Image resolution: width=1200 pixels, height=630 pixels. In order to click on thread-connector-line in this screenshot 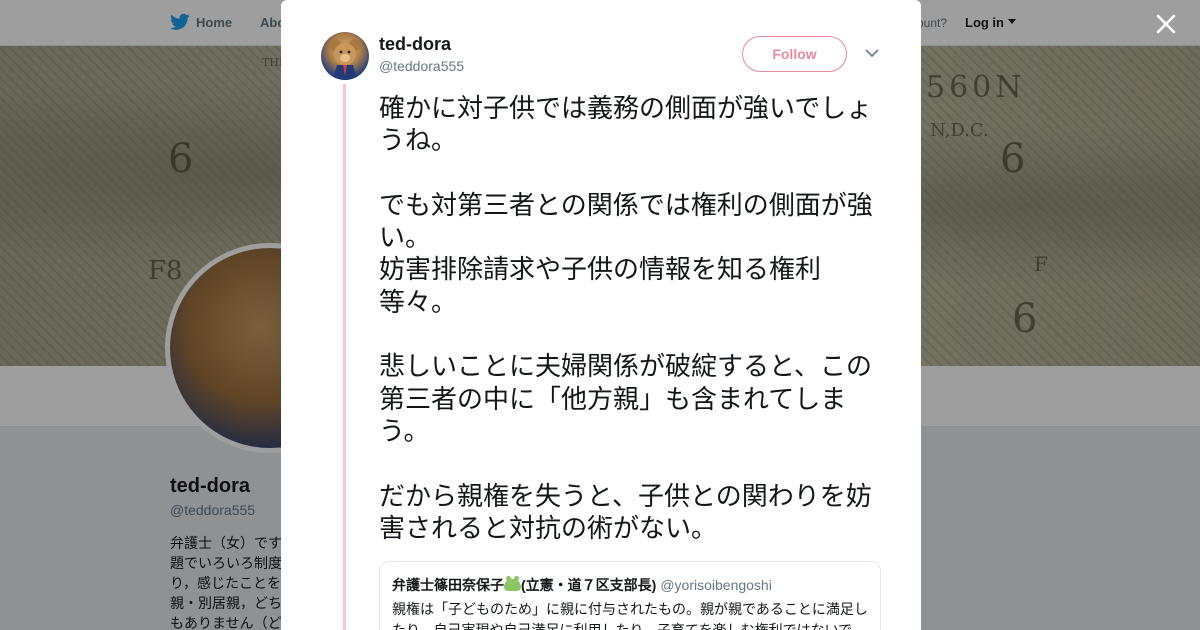, I will do `click(344, 357)`.